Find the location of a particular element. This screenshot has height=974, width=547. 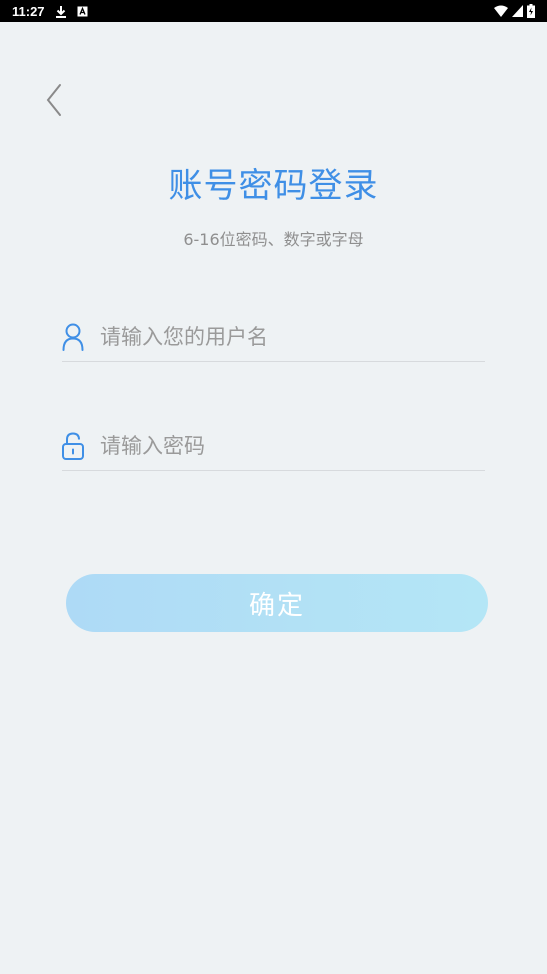

chevron-left-icon is located at coordinates (54, 102).